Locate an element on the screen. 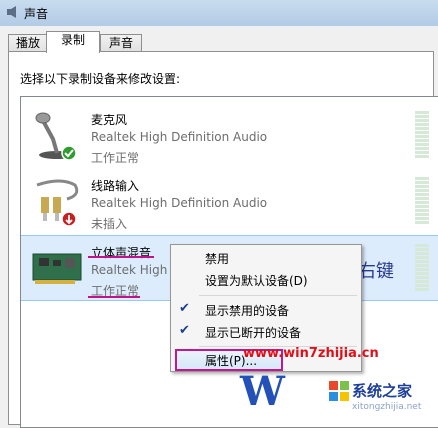 This screenshot has height=428, width=438. menu-item-show-disconnected: ✔ 显示已断开的设备 is located at coordinates (266, 332).